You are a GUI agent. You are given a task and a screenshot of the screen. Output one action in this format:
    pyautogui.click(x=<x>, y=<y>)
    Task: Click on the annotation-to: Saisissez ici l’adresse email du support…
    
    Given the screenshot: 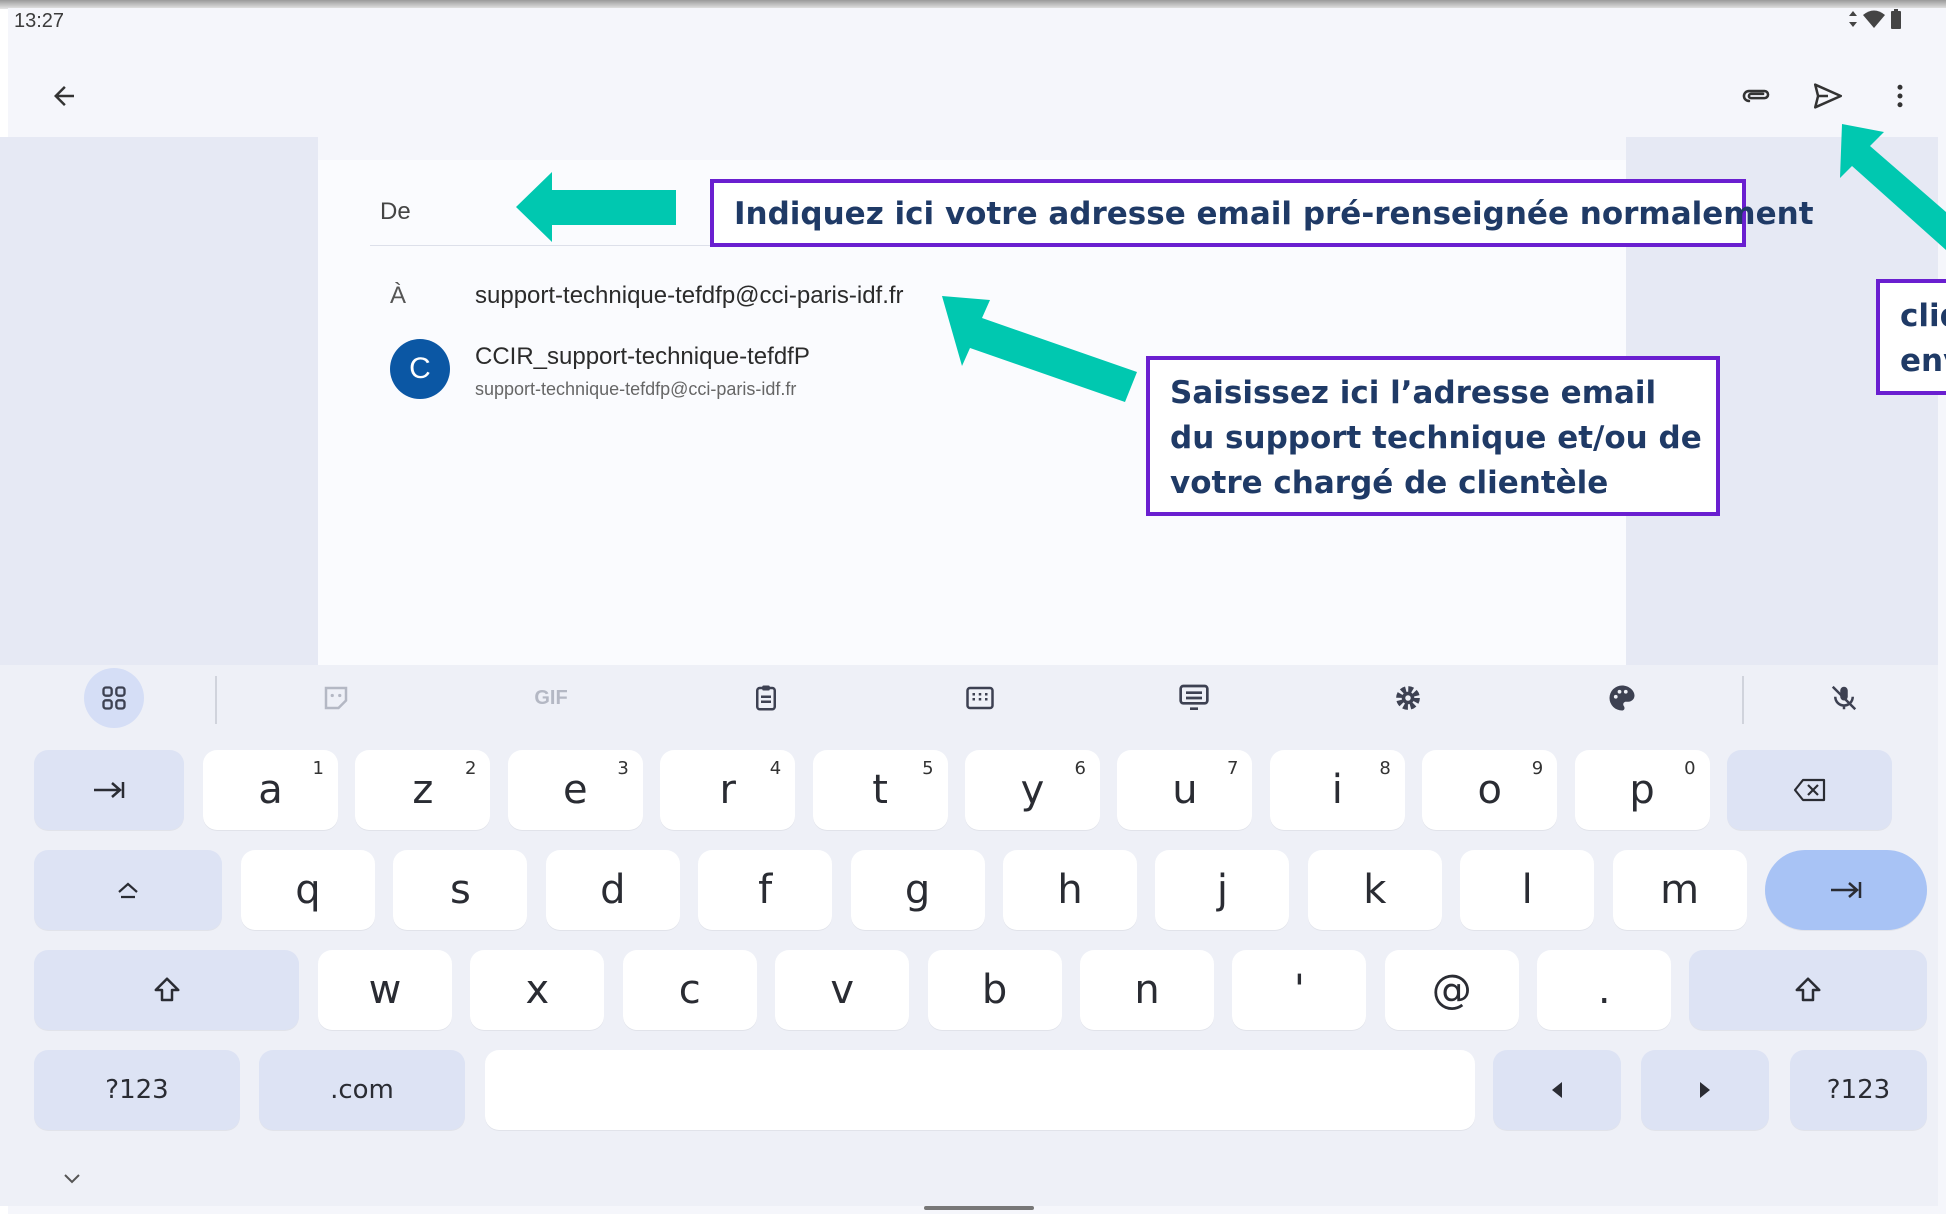 What is the action you would take?
    pyautogui.click(x=1433, y=436)
    